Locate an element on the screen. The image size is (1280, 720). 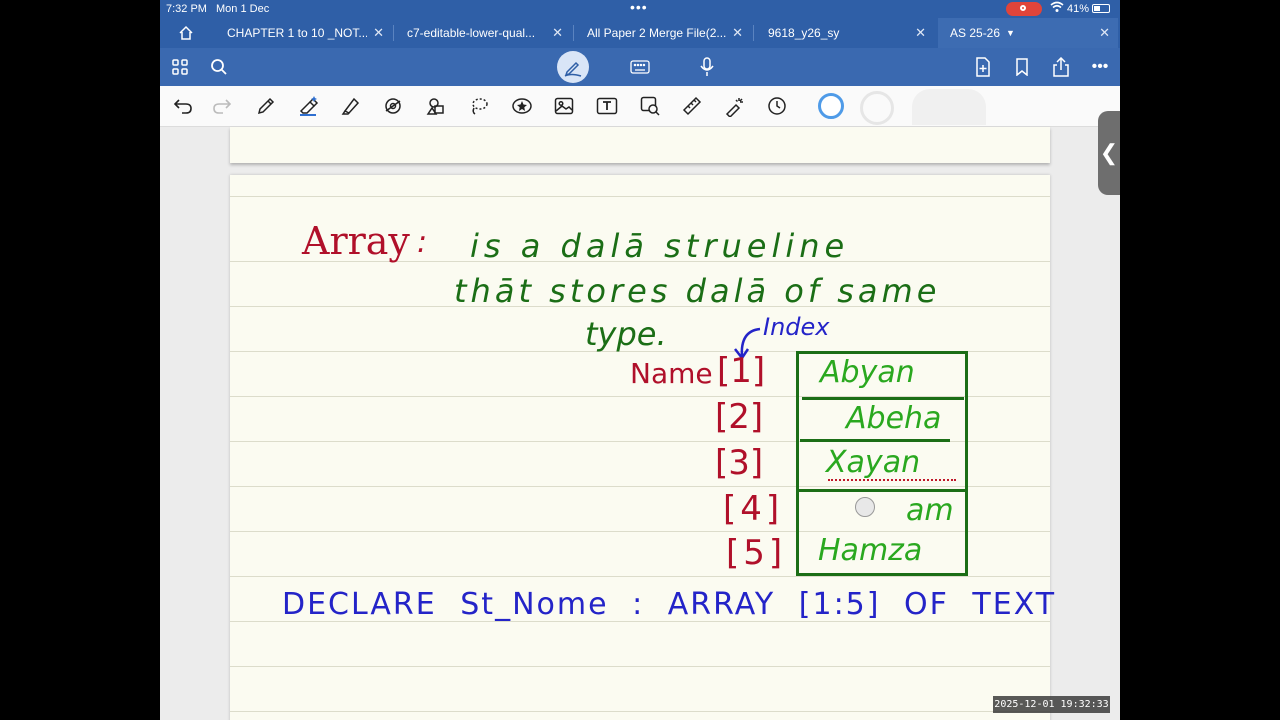
text-tool-icon is located at coordinates (607, 106).